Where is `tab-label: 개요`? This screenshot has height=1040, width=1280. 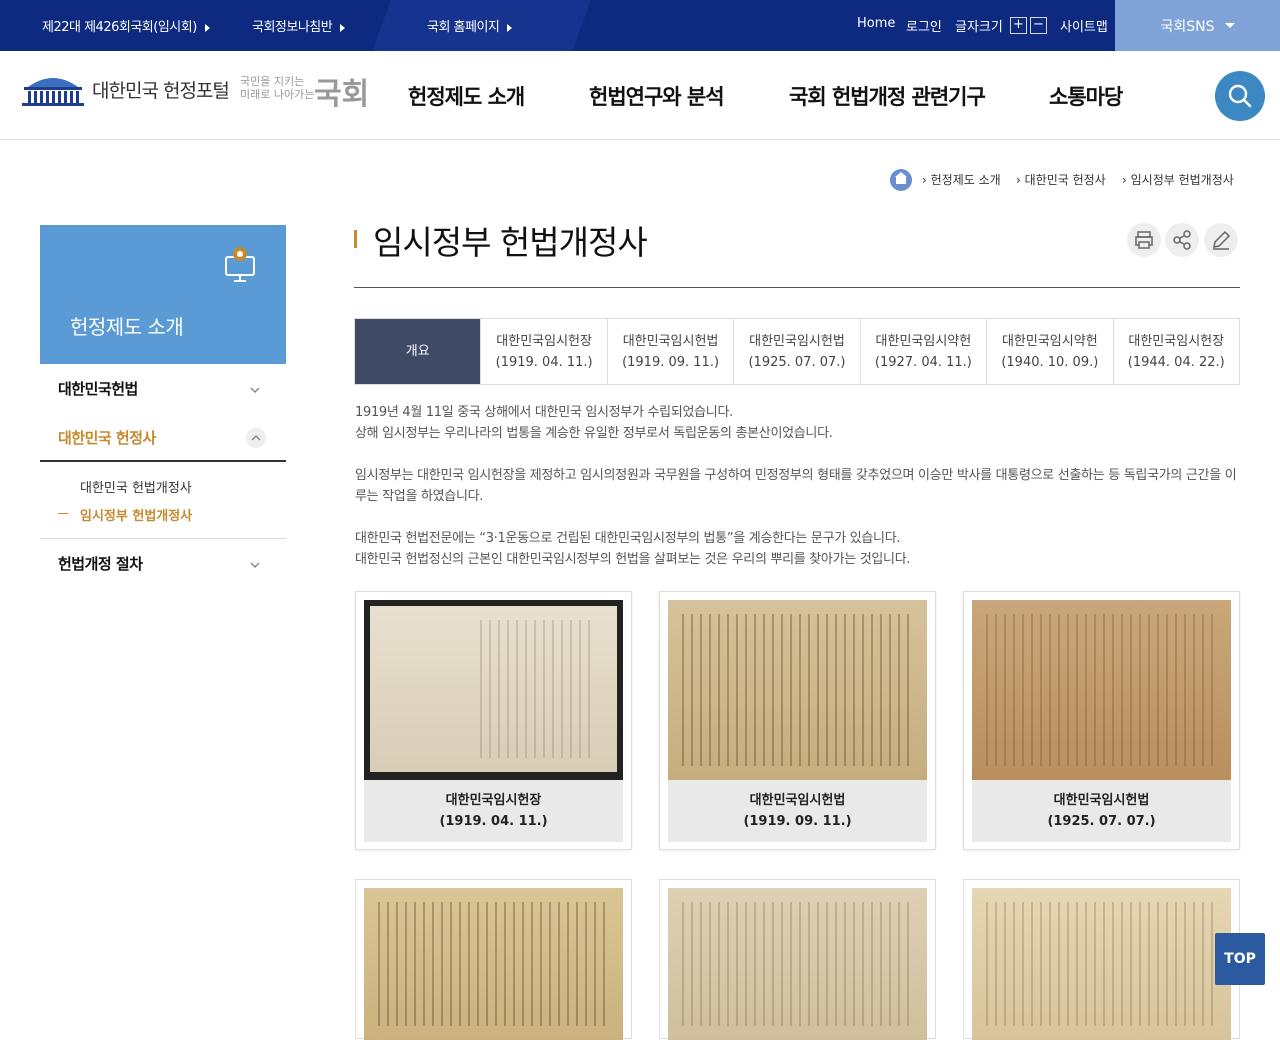
tab-label: 개요 is located at coordinates (417, 351).